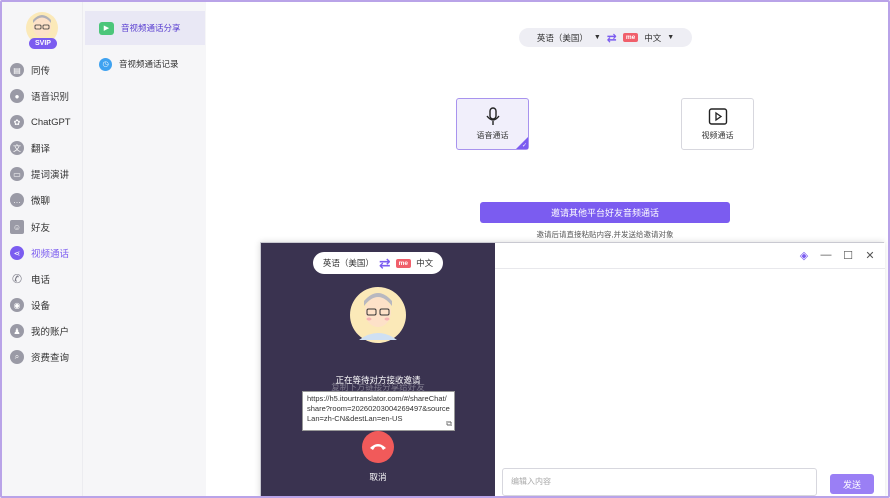 The image size is (890, 498). Describe the element at coordinates (17, 122) in the screenshot. I see `chatgpt-icon: ✿` at that location.